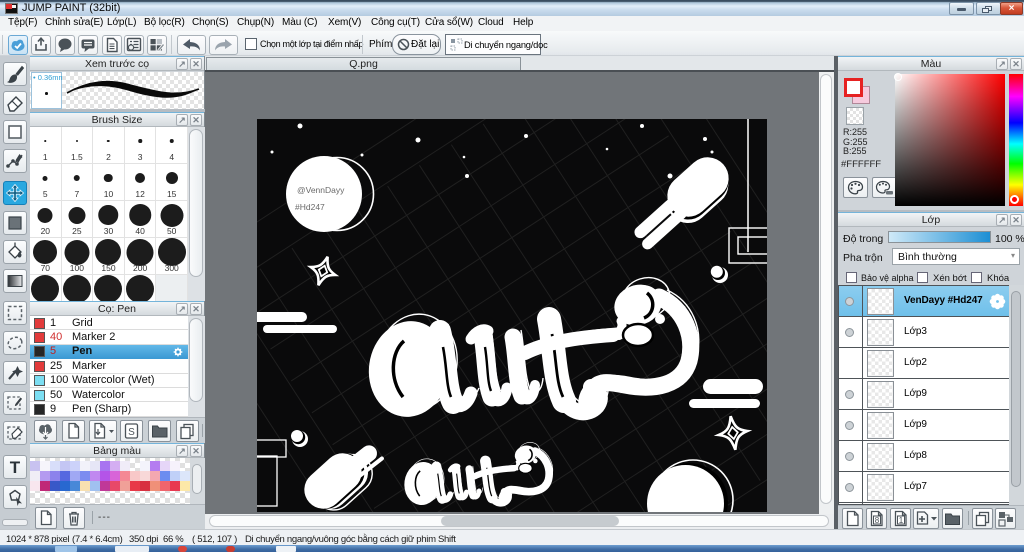 The width and height of the screenshot is (1024, 552). What do you see at coordinates (877, 520) in the screenshot?
I see `svg-text: 8` at bounding box center [877, 520].